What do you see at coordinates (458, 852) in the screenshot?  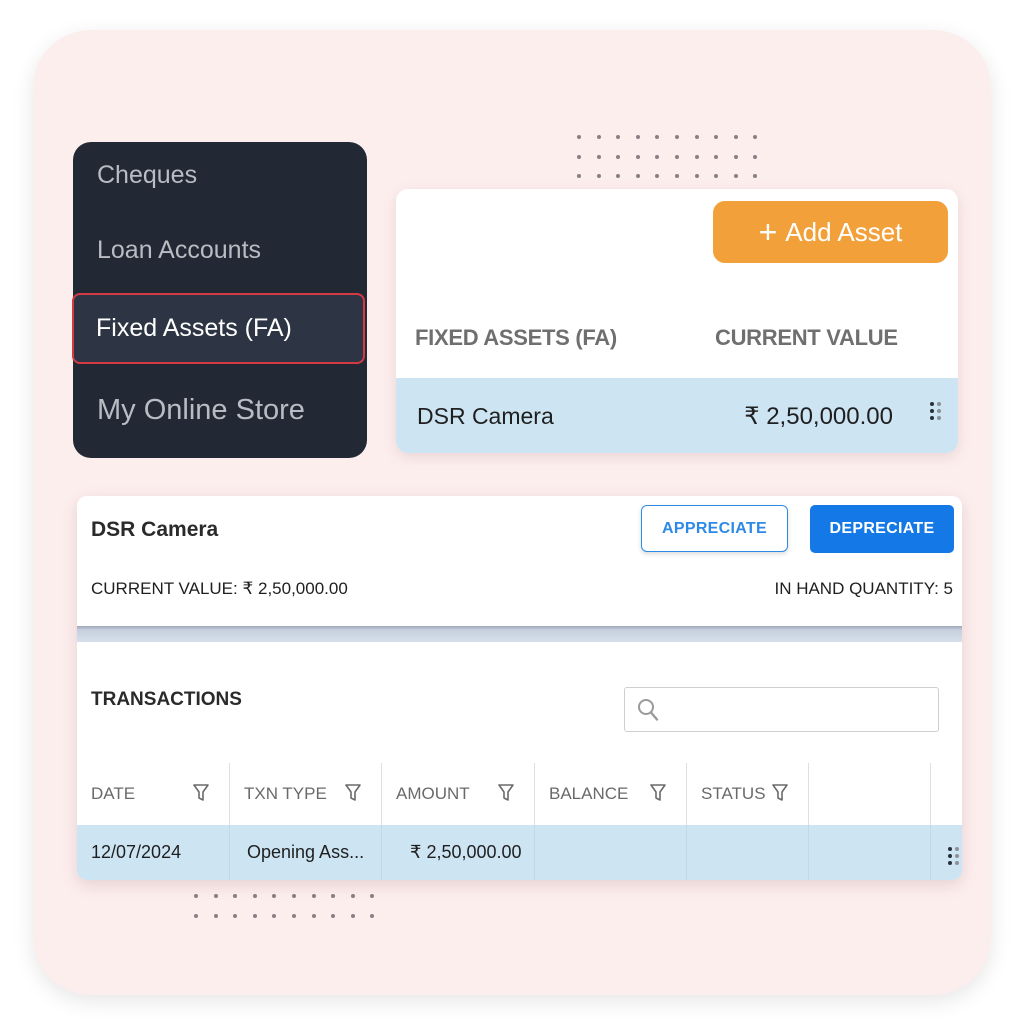 I see `cell-amount: ₹ 2,50,000.00` at bounding box center [458, 852].